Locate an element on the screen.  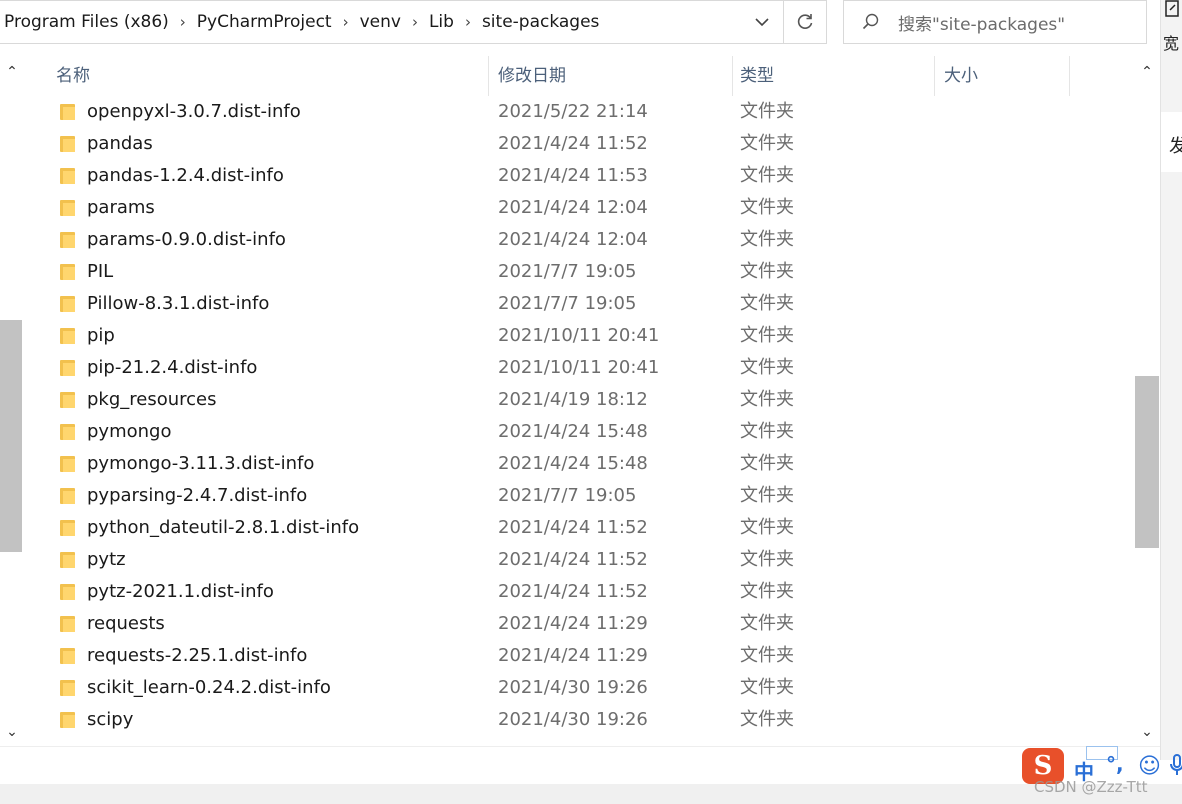
column-header-size: 大小 is located at coordinates (1003, 76).